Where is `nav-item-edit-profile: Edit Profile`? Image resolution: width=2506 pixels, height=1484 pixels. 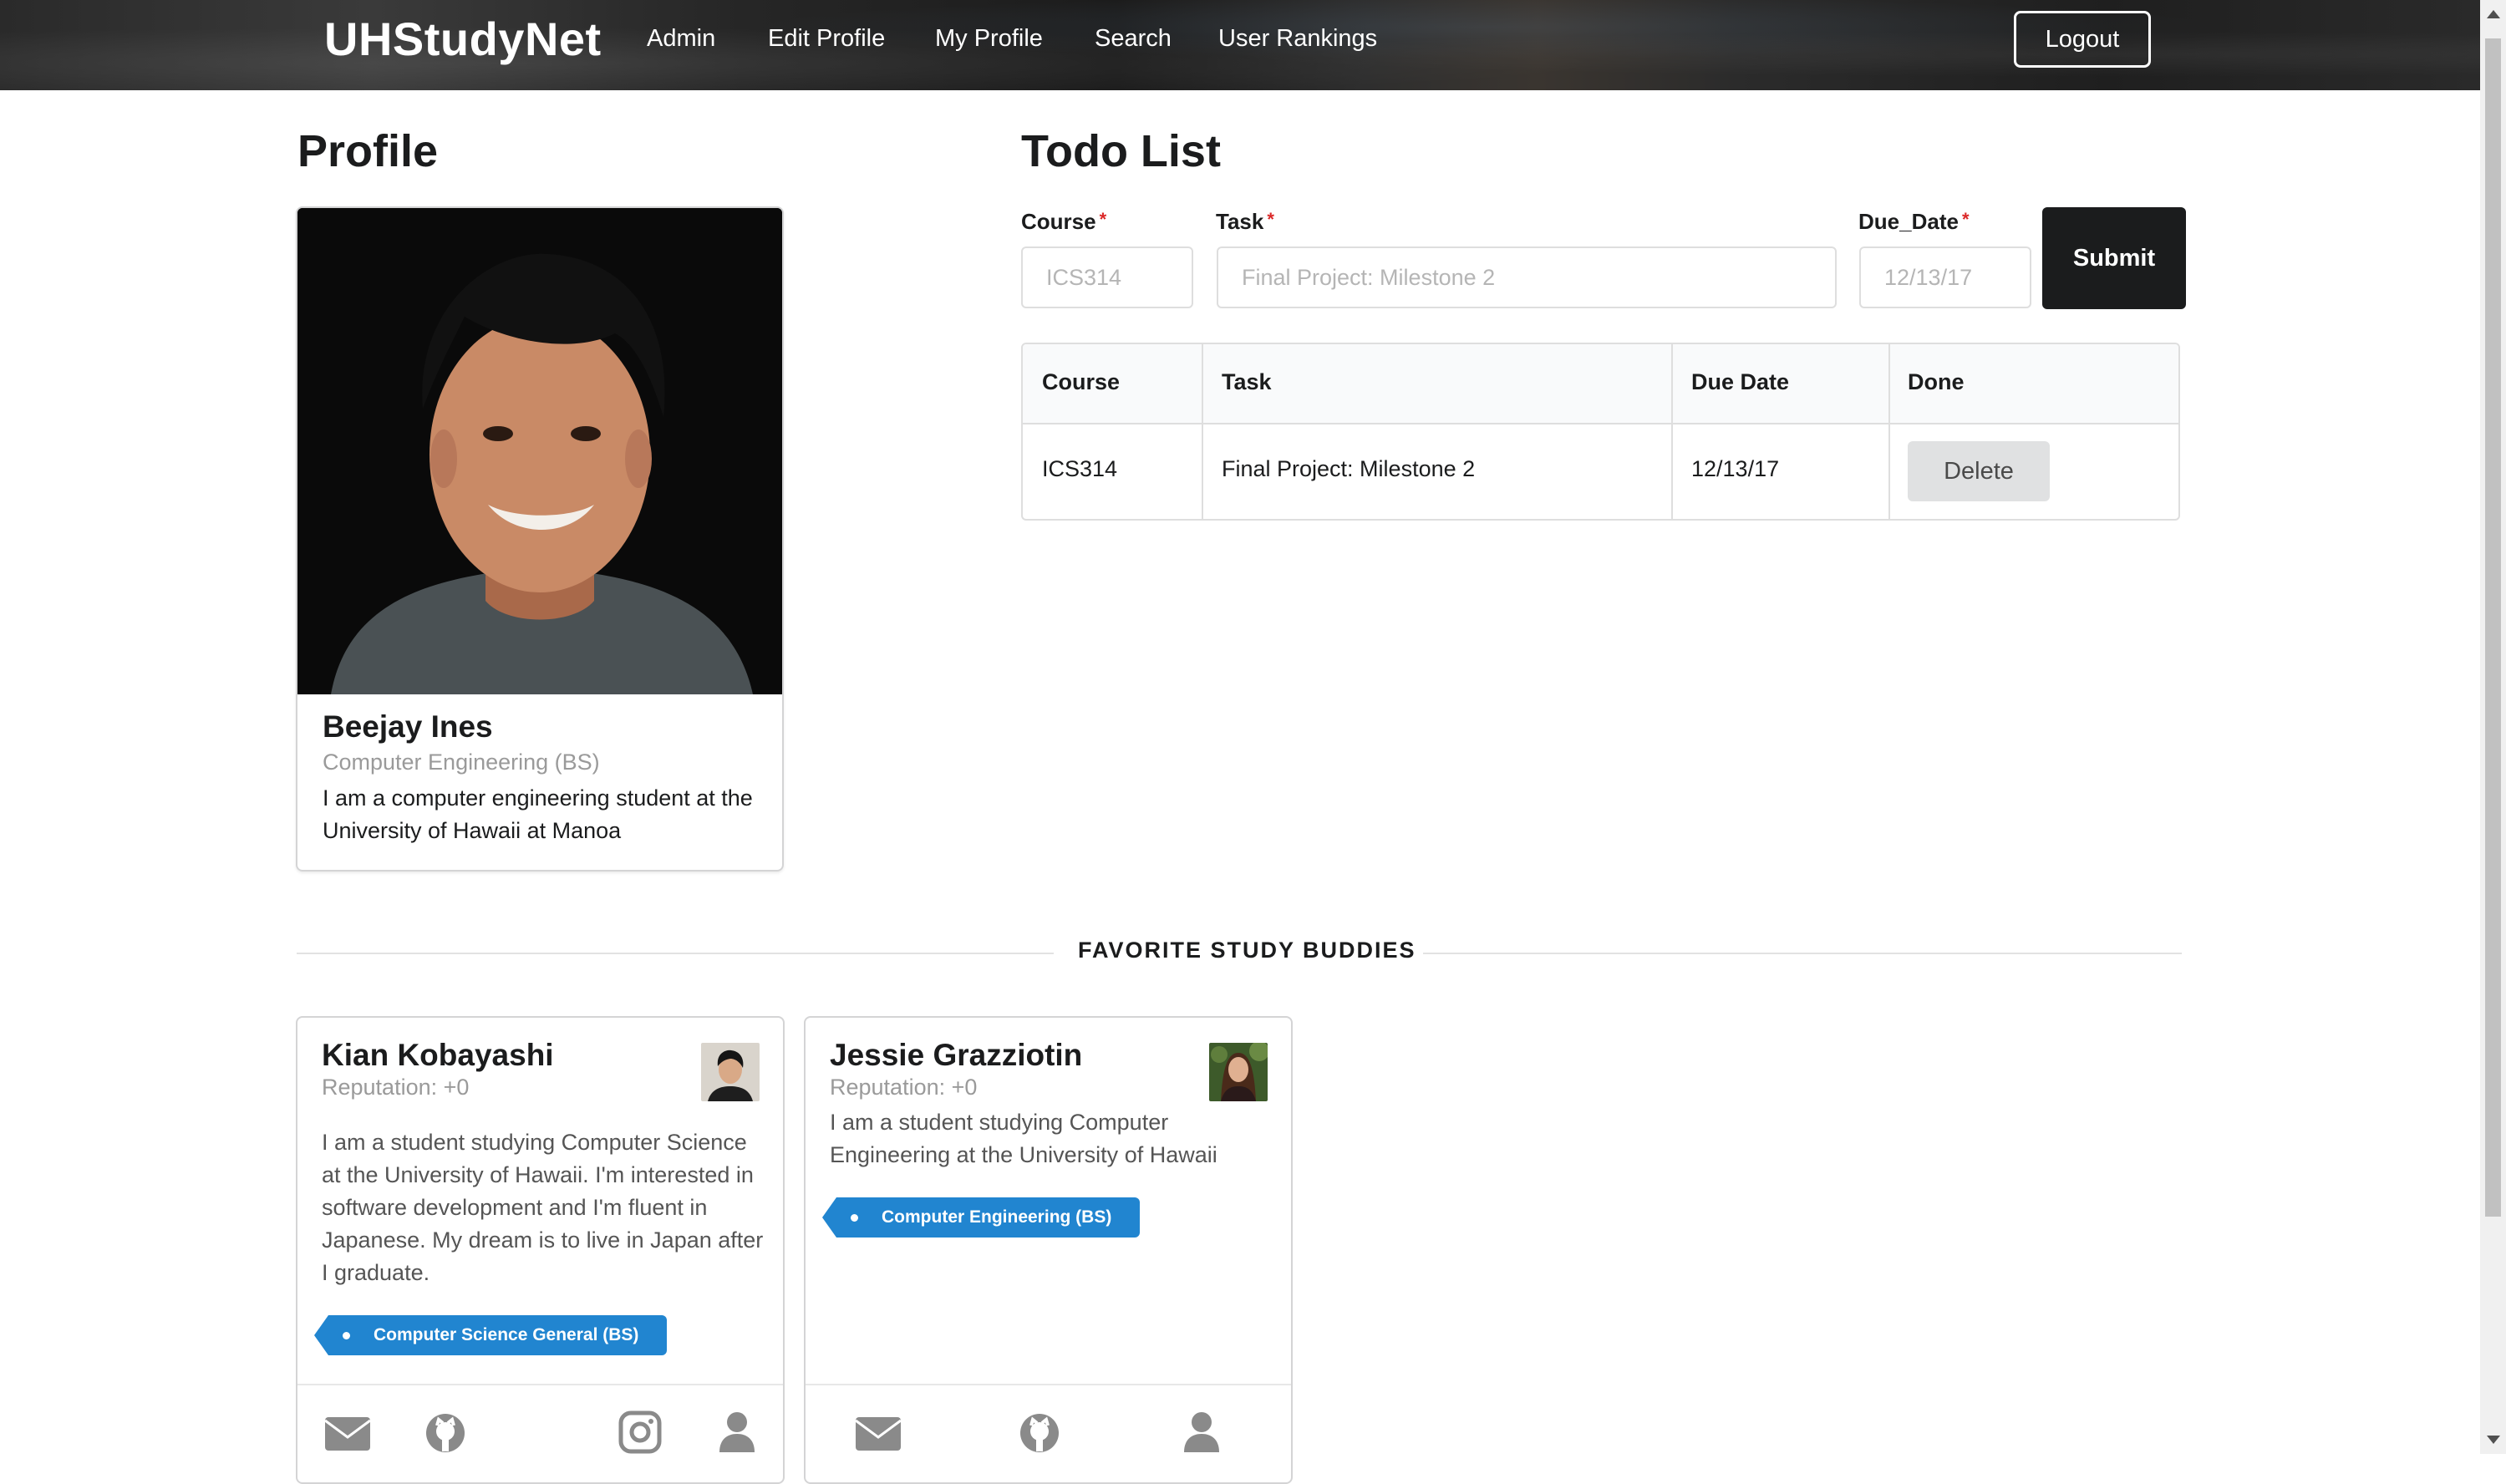 nav-item-edit-profile: Edit Profile is located at coordinates (826, 39).